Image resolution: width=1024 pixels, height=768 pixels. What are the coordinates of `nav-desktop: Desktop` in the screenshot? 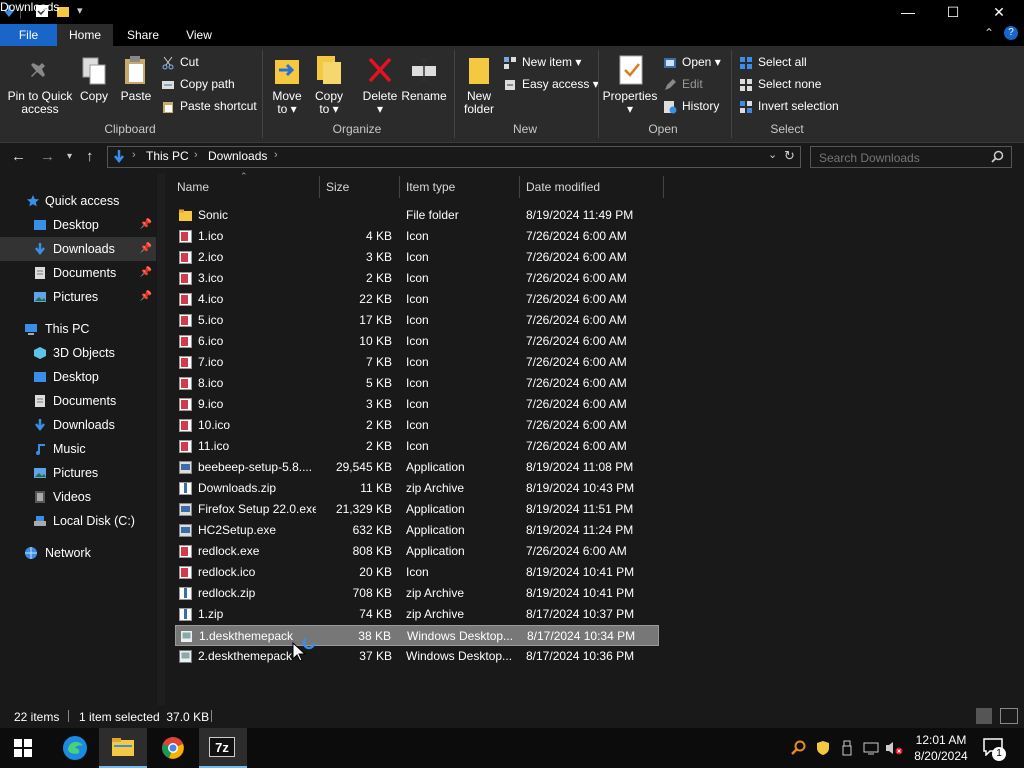 It's located at (78, 377).